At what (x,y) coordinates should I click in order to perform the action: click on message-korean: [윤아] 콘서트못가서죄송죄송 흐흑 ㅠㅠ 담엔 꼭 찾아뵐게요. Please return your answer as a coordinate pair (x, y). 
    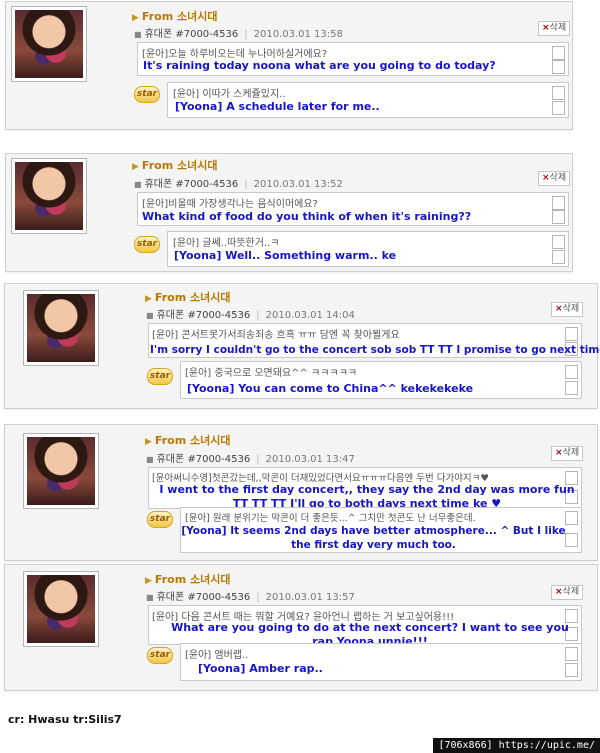
    Looking at the image, I should click on (276, 335).